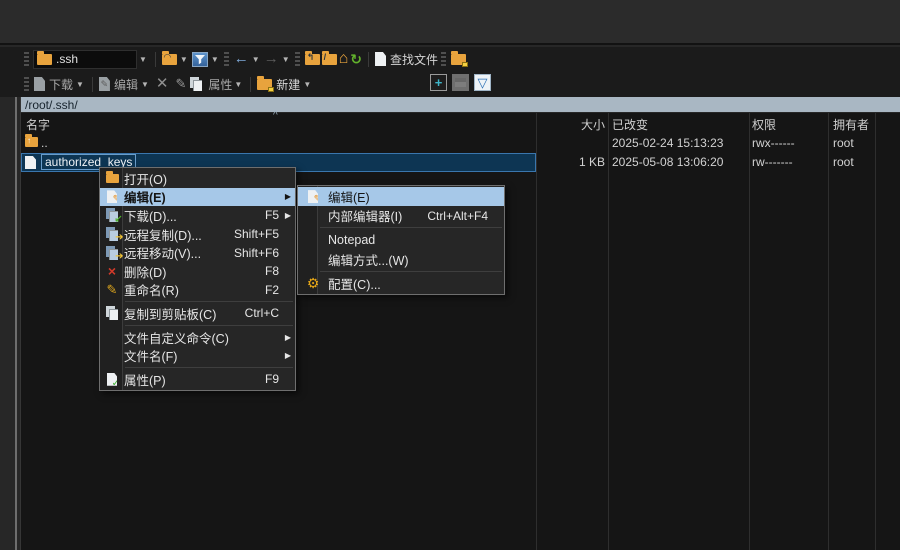 The image size is (900, 550). Describe the element at coordinates (85, 59) in the screenshot. I see `location-combo: .ssh` at that location.